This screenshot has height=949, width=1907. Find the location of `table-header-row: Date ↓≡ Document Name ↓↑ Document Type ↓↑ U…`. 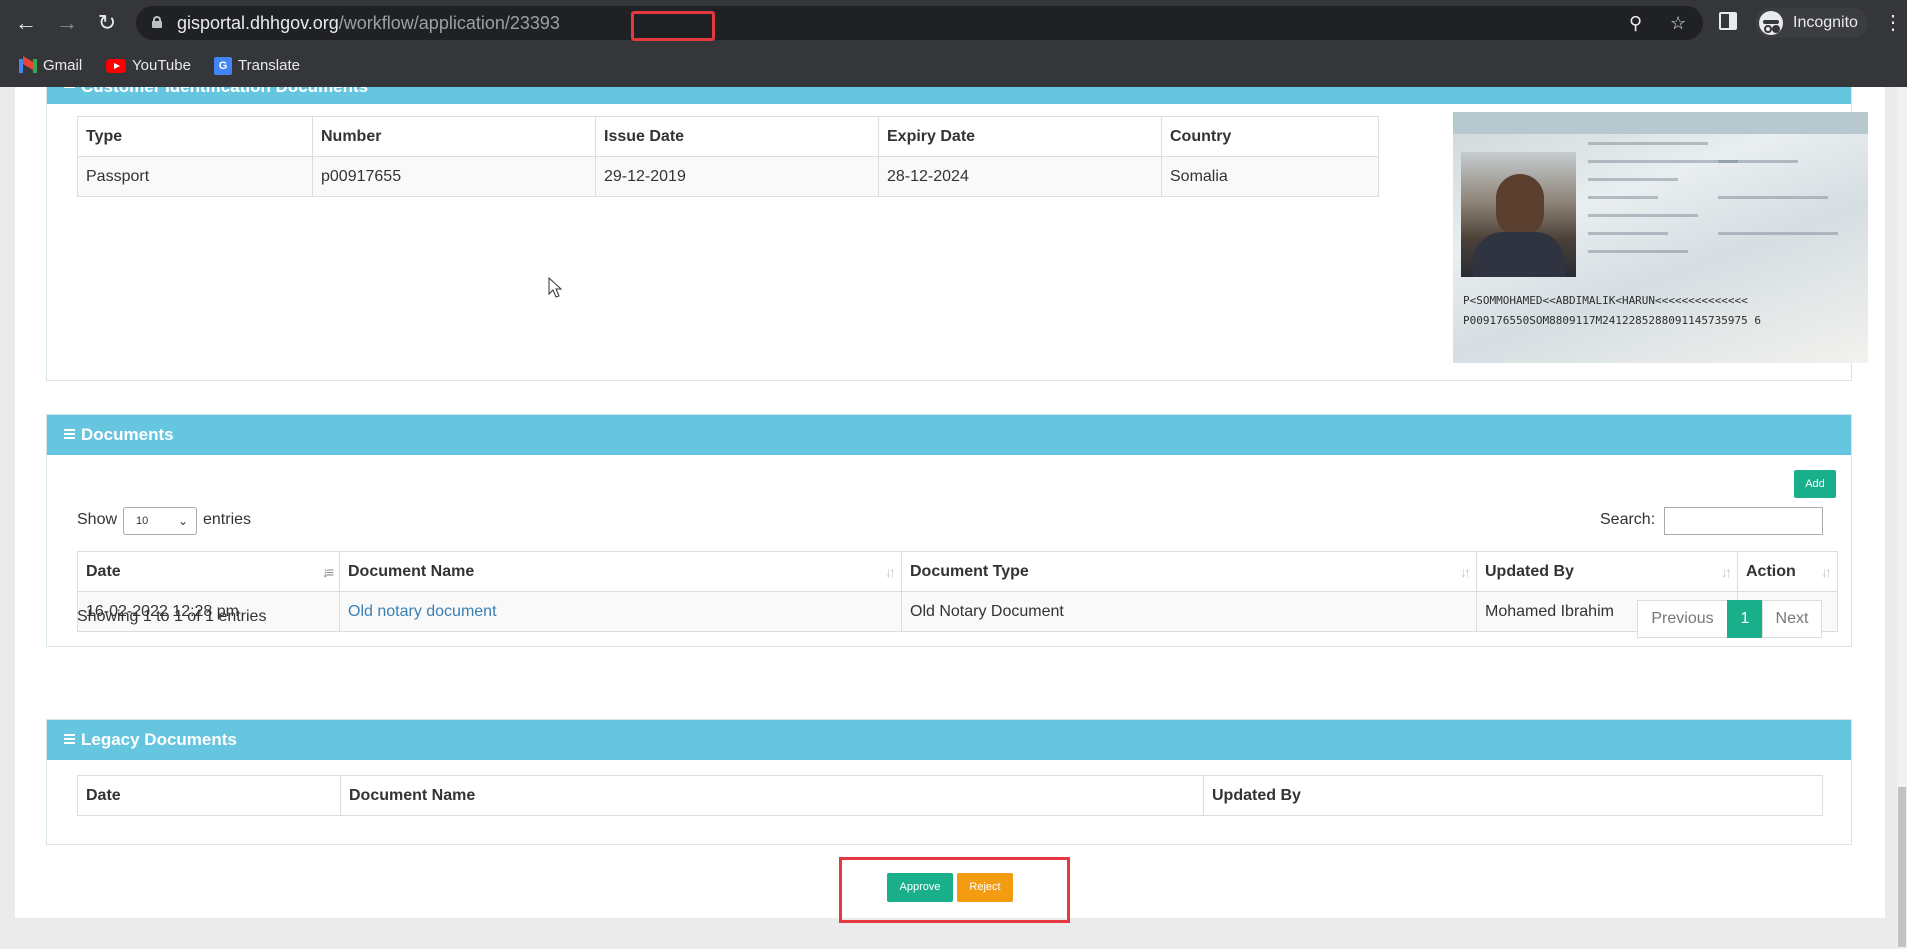

table-header-row: Date ↓≡ Document Name ↓↑ Document Type ↓↑ U… is located at coordinates (957, 571).